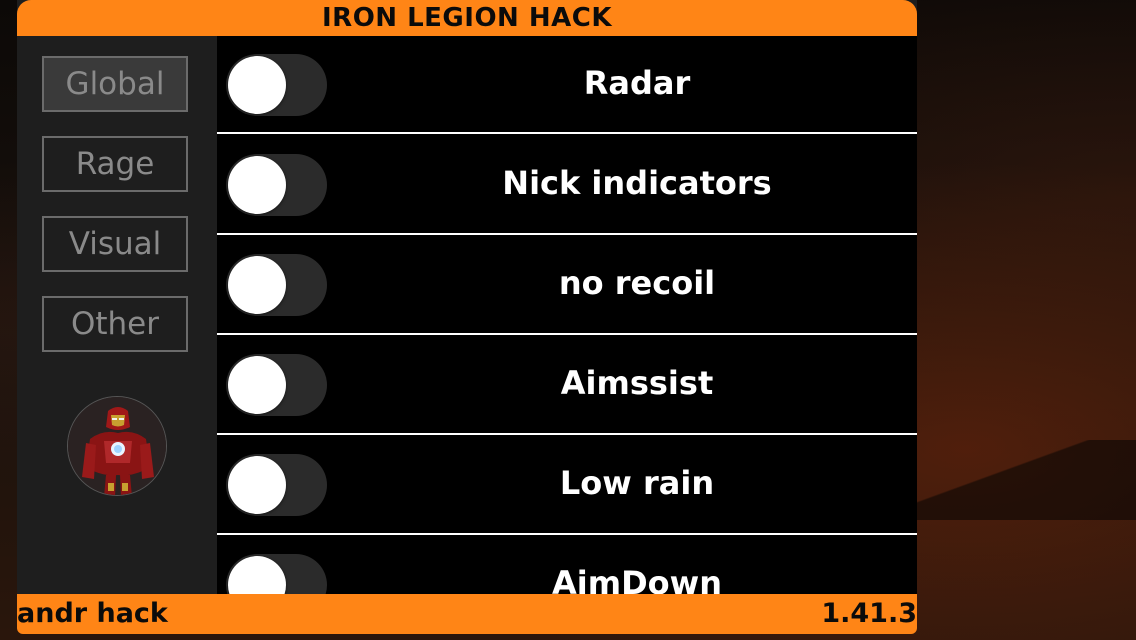 This screenshot has height=640, width=1136. Describe the element at coordinates (567, 85) in the screenshot. I see `feature-row-radar: Radar` at that location.